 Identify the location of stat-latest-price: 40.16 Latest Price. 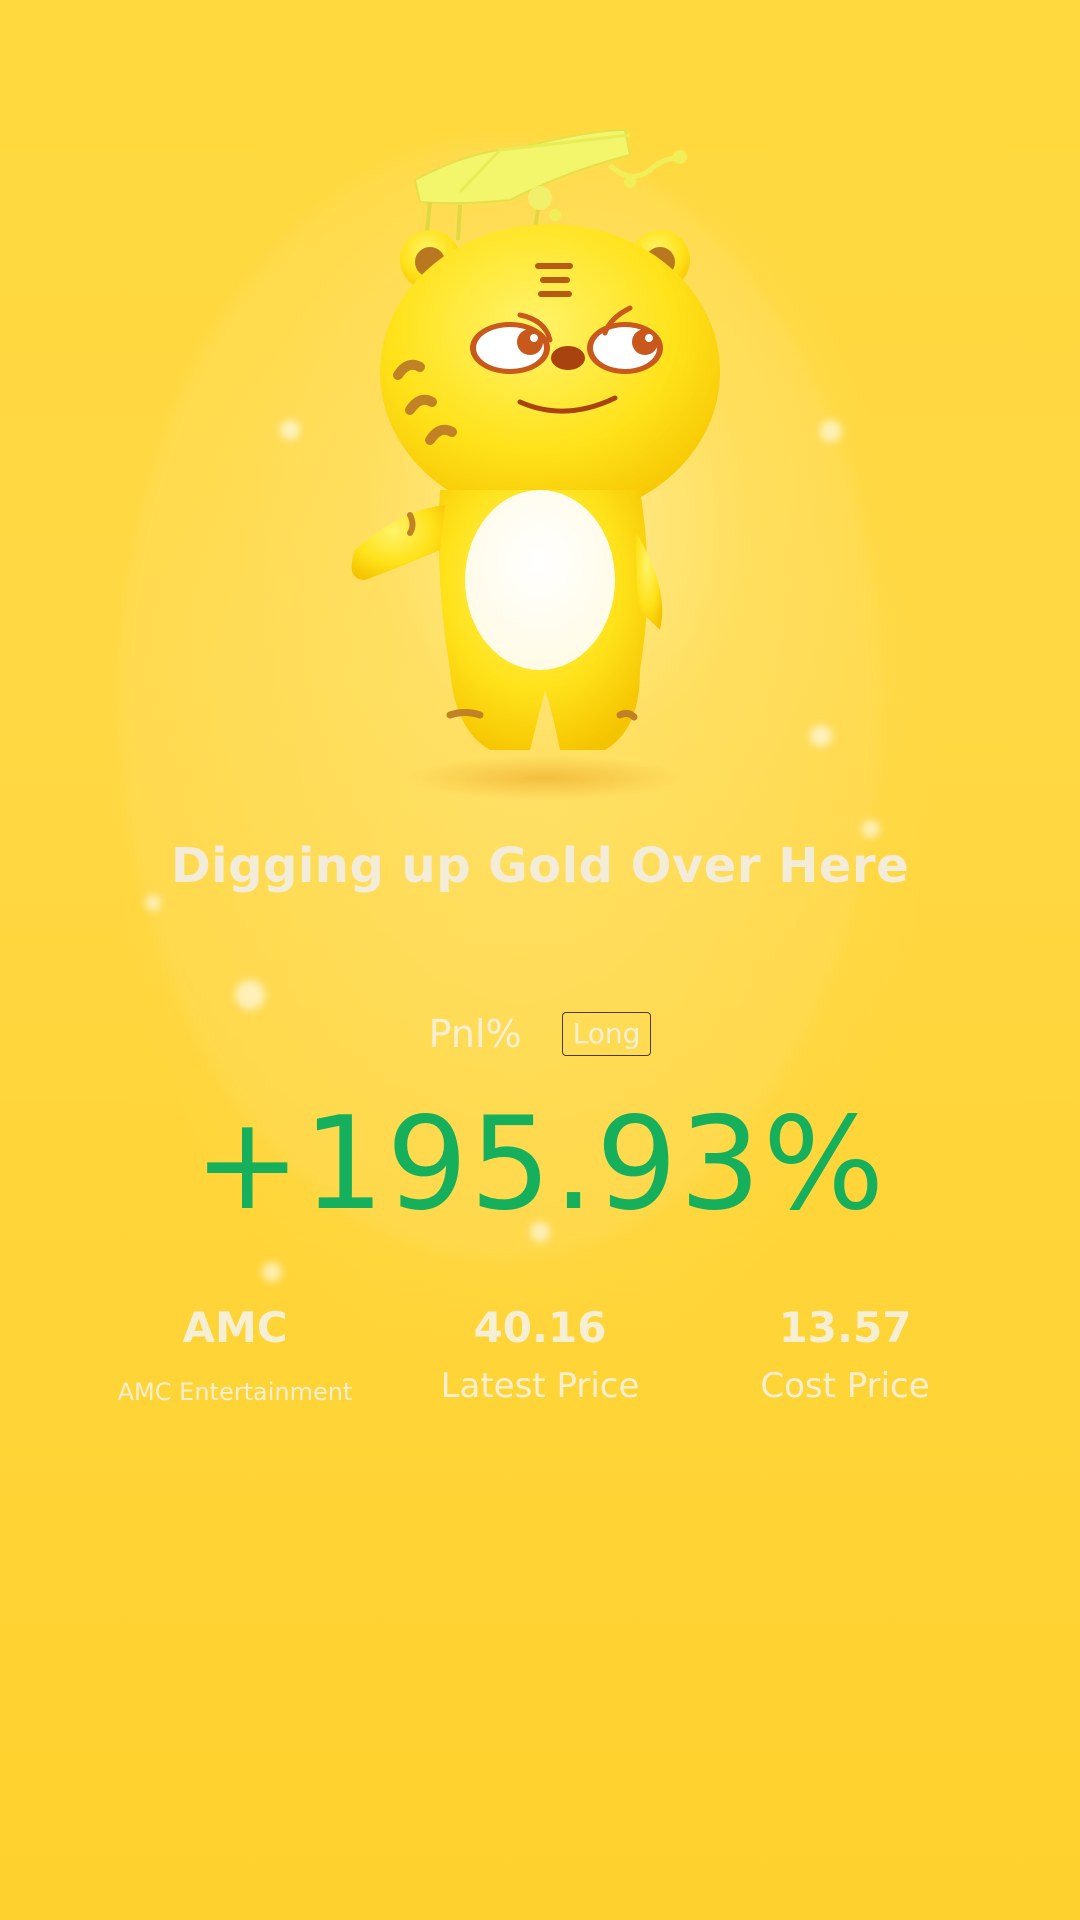
(540, 1354).